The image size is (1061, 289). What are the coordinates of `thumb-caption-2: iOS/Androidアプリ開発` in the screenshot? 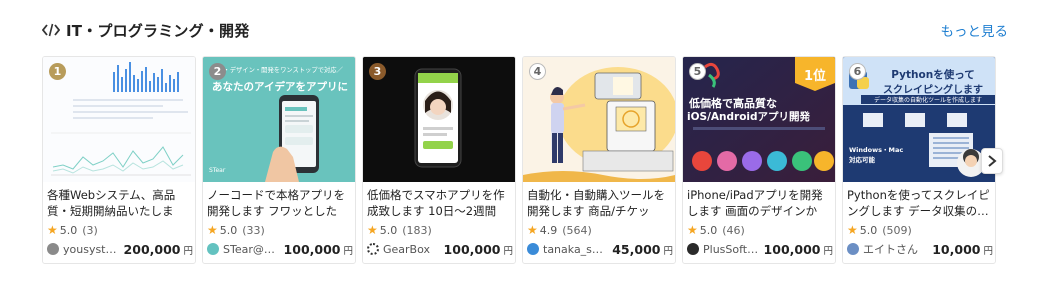 It's located at (749, 117).